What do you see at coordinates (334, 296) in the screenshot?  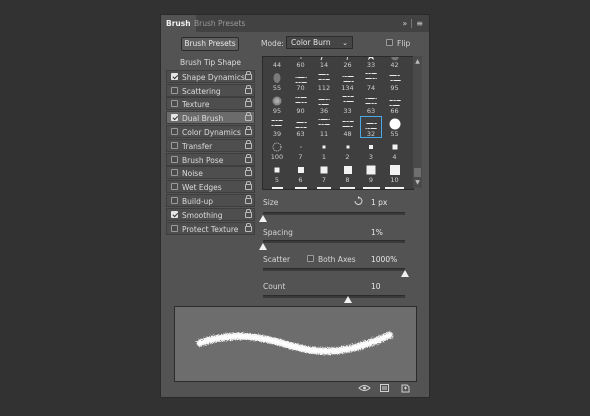 I see `count-slider-track` at bounding box center [334, 296].